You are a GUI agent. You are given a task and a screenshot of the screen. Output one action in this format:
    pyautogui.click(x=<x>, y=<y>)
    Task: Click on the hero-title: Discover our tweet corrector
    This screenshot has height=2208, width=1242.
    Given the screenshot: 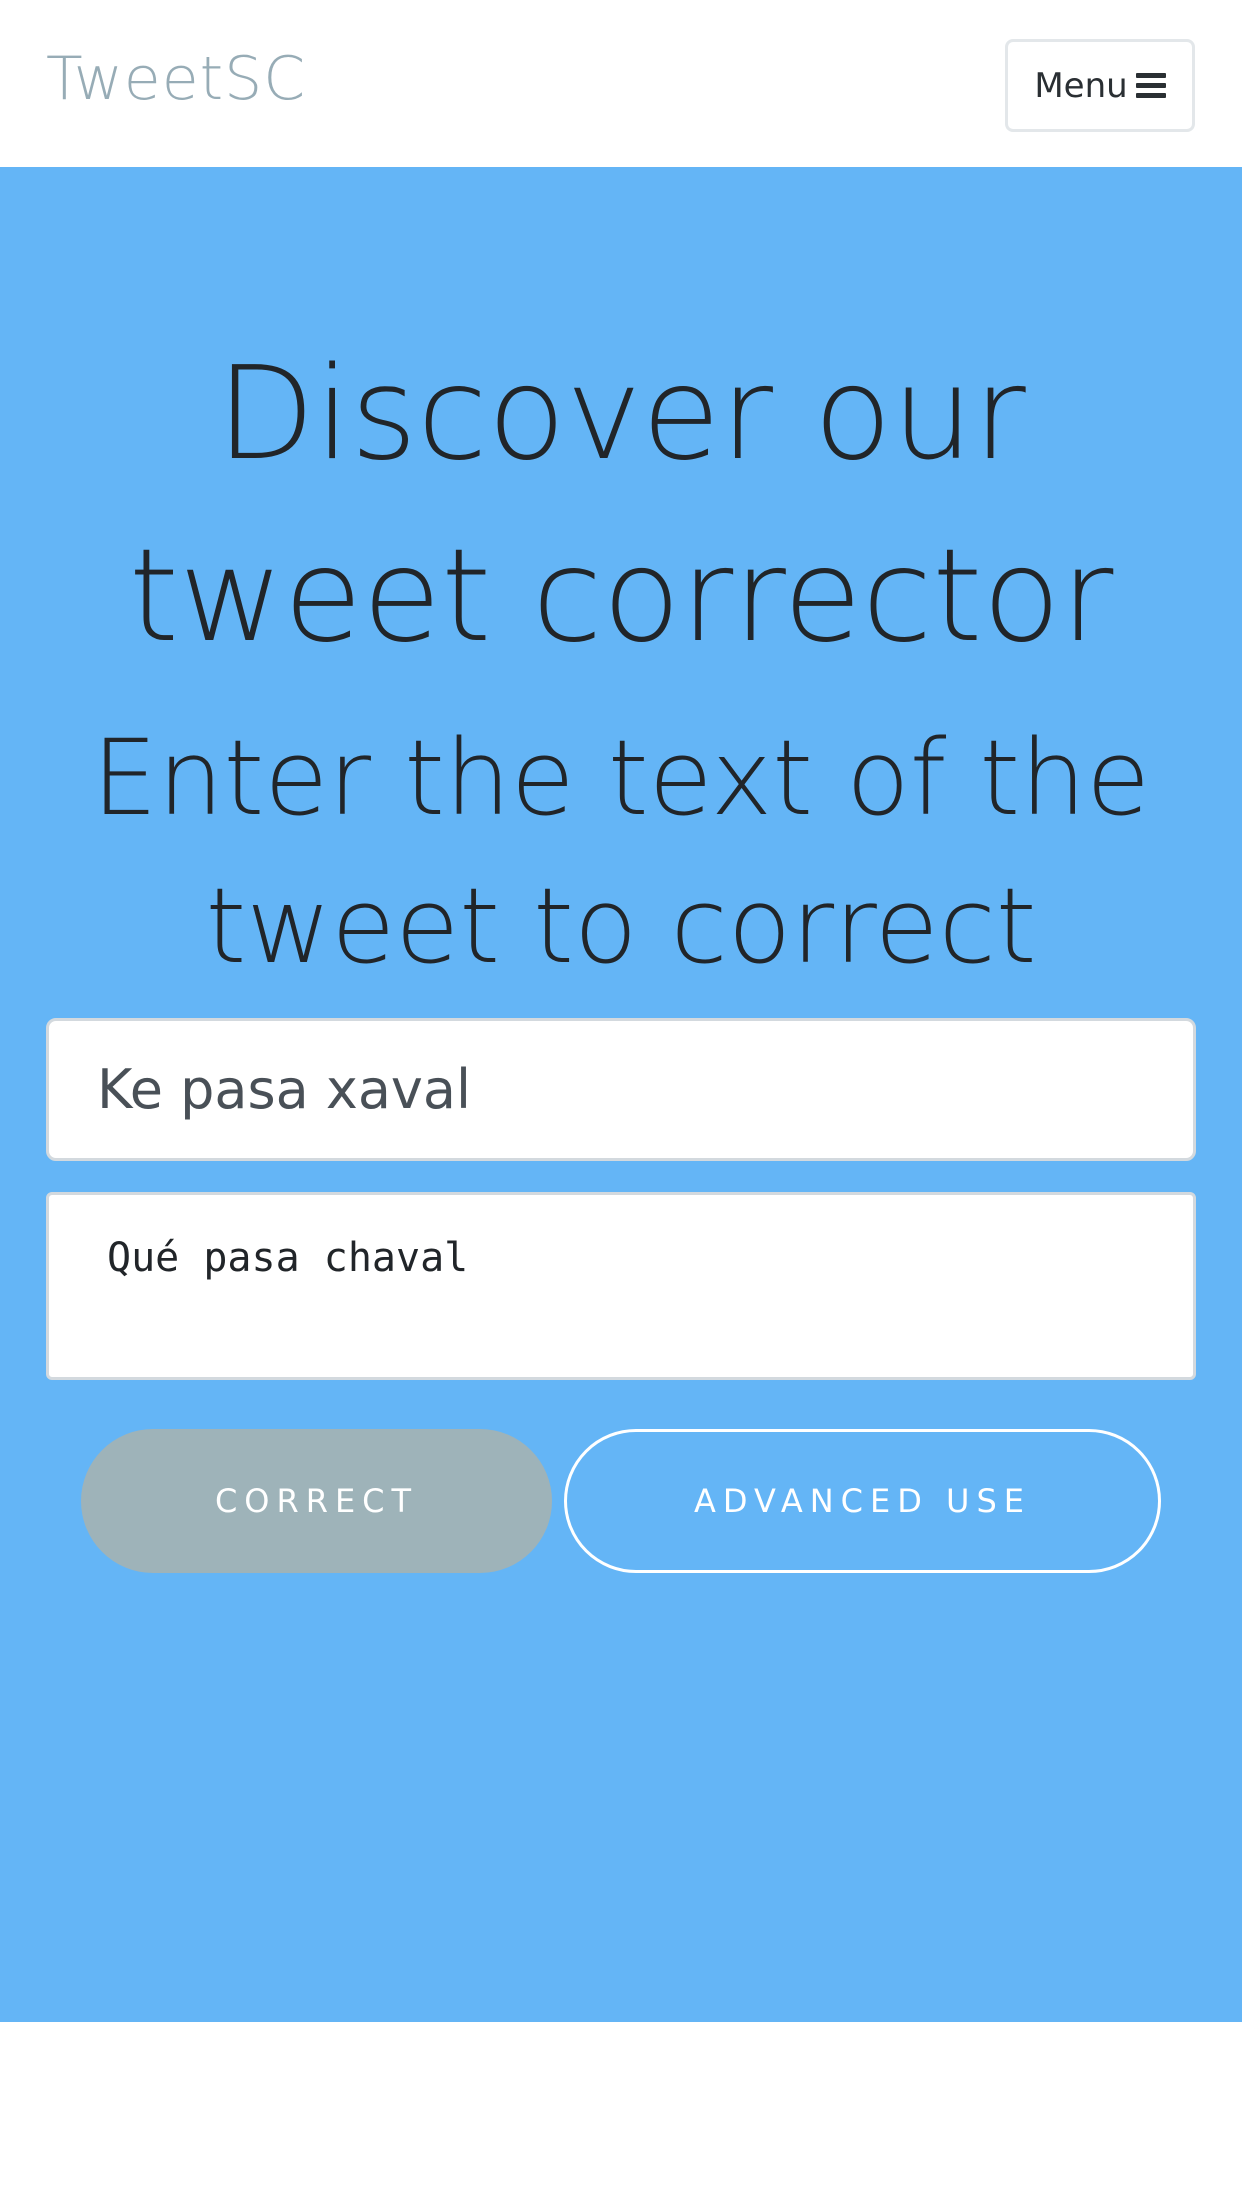 What is the action you would take?
    pyautogui.click(x=621, y=505)
    